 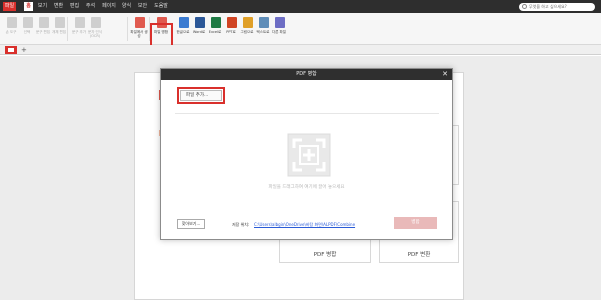 What do you see at coordinates (279, 32) in the screenshot?
I see `ribbon-button-label: 다른 파일` at bounding box center [279, 32].